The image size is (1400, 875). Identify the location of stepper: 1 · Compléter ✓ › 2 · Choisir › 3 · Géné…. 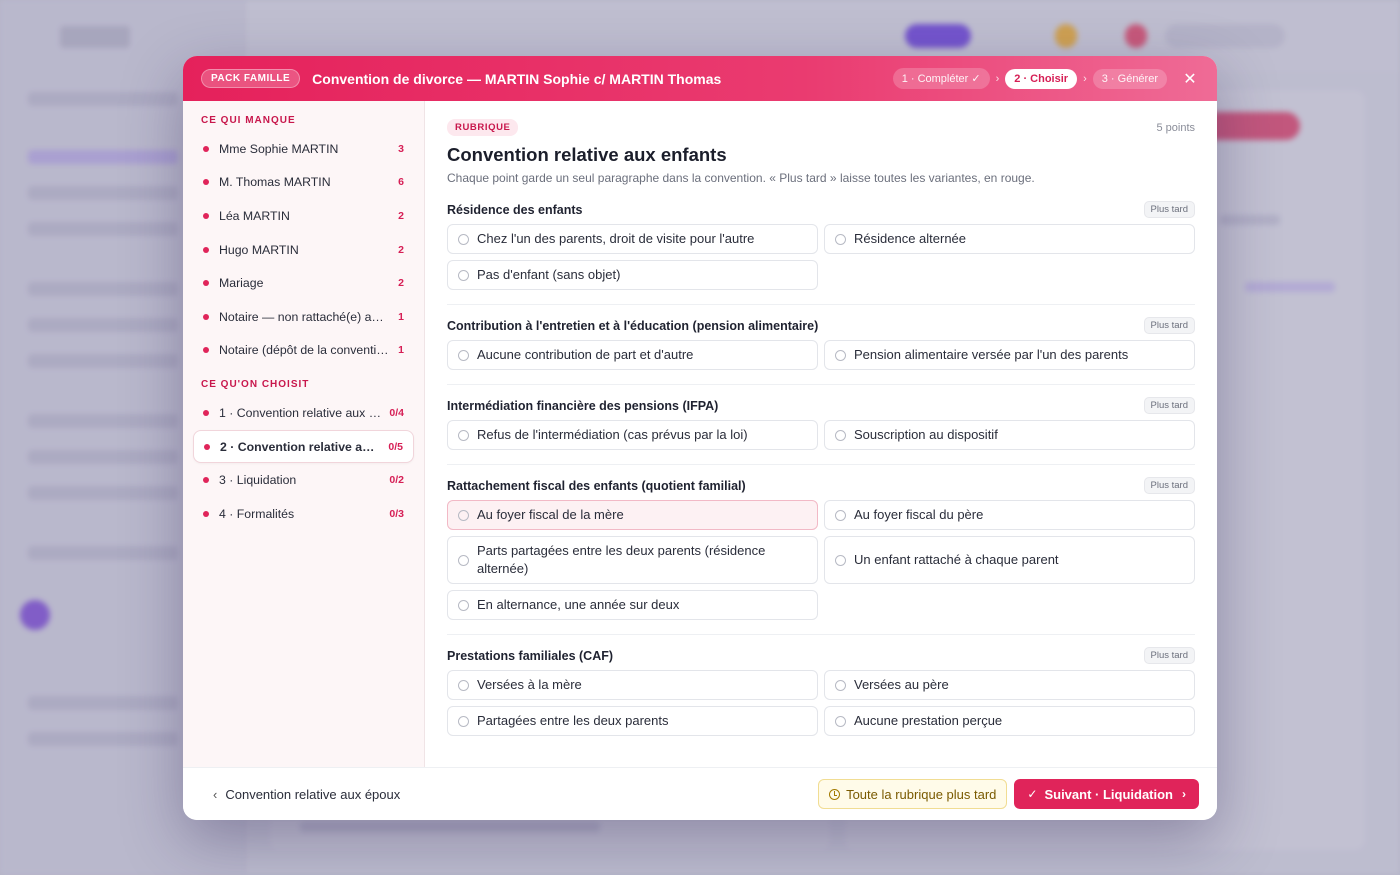
(1029, 78).